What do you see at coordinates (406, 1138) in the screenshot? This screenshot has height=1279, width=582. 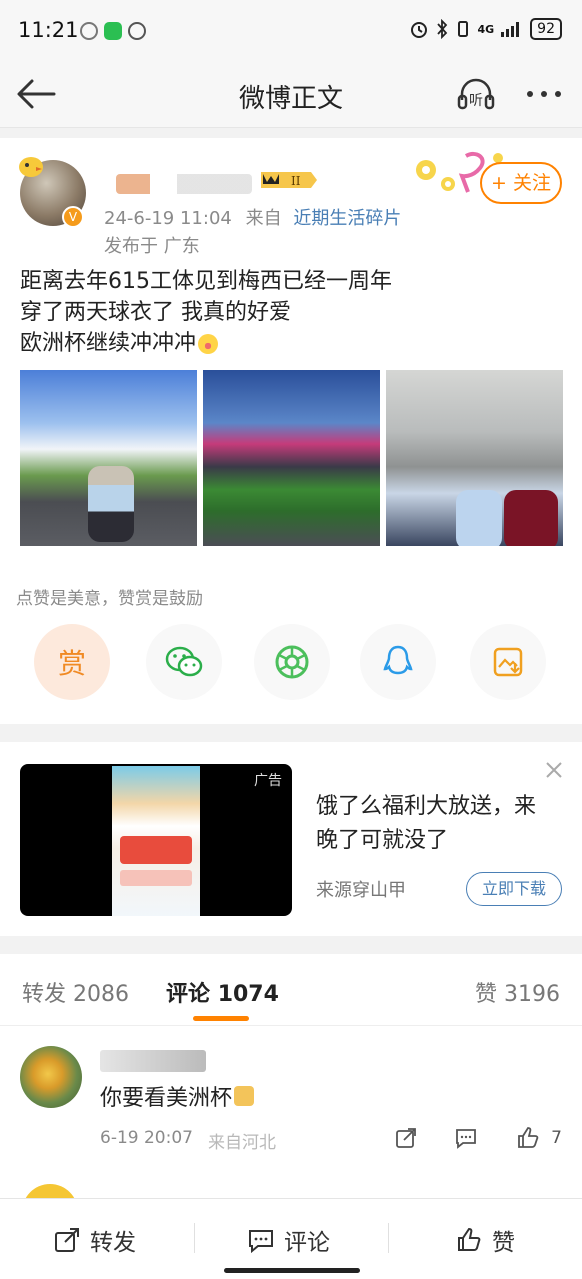 I see `comment-share-icon` at bounding box center [406, 1138].